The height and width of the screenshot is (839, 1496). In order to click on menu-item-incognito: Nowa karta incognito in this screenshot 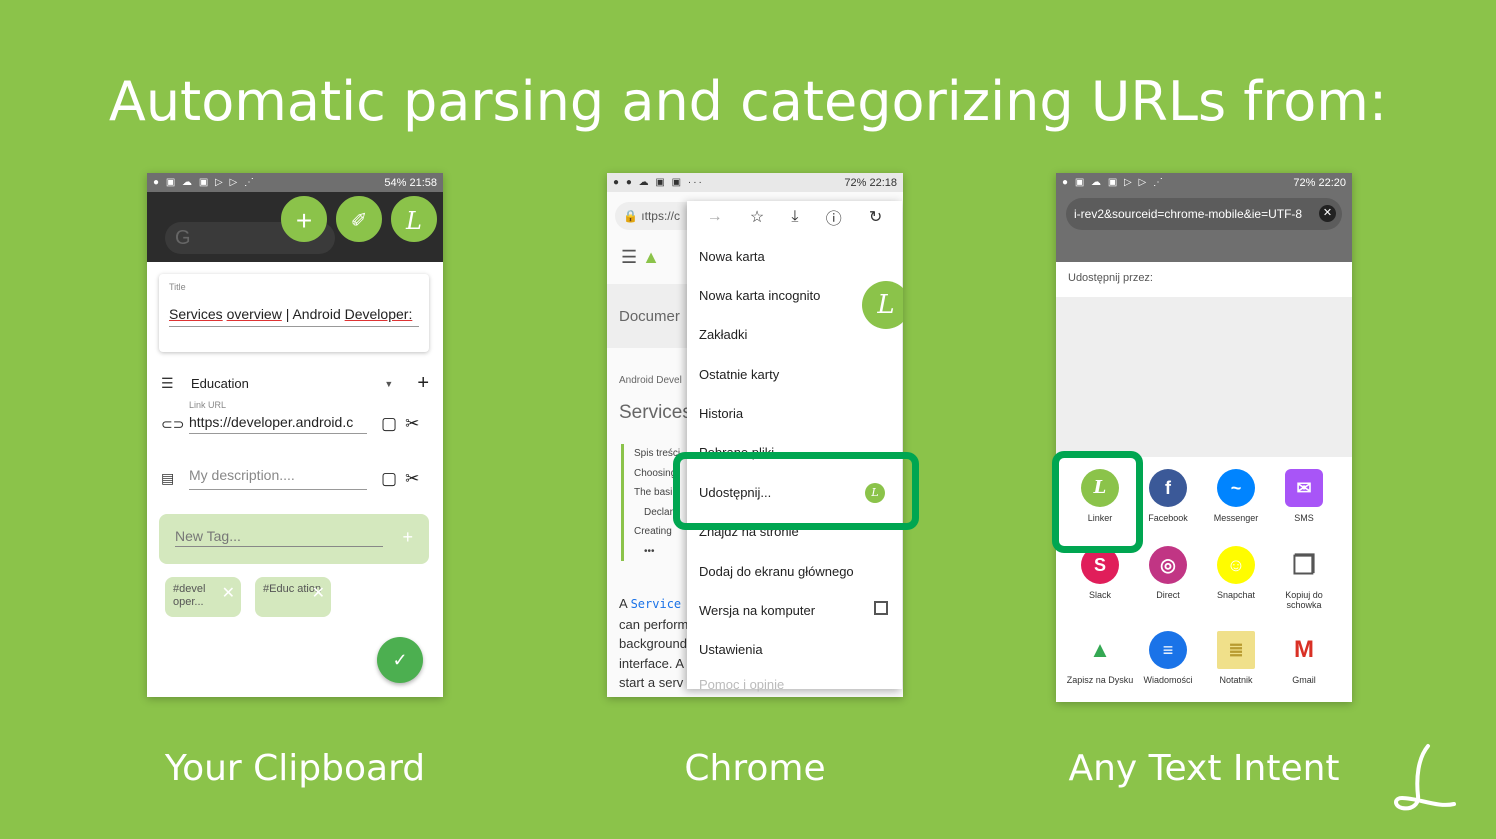, I will do `click(759, 295)`.